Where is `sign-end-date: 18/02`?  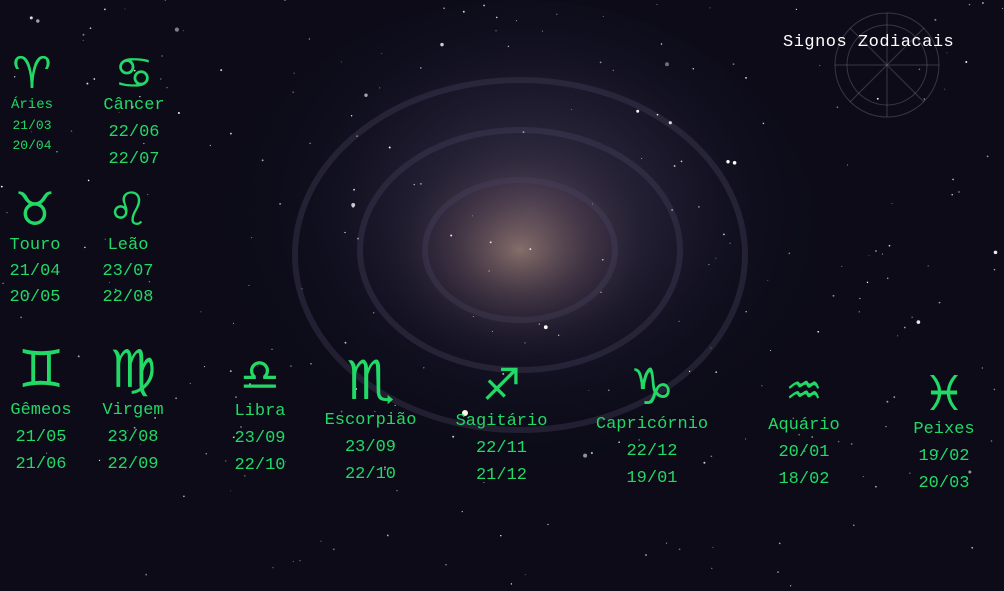
sign-end-date: 18/02 is located at coordinates (804, 479).